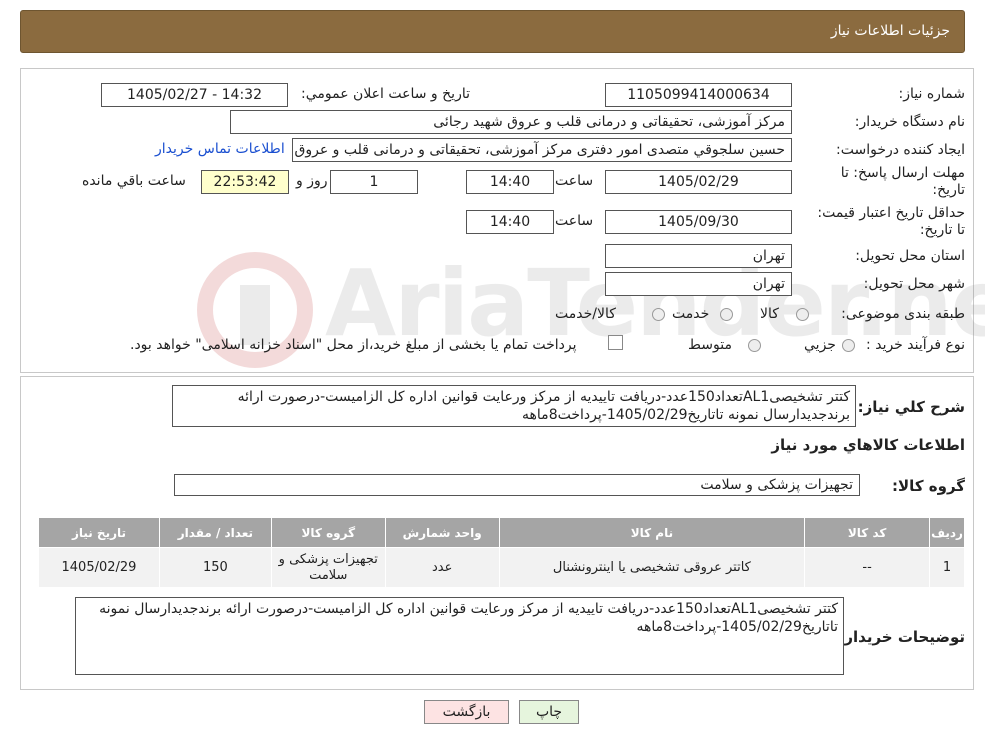 This screenshot has width=985, height=744. I want to click on remaining-label: ساعت باقي مانده, so click(134, 181).